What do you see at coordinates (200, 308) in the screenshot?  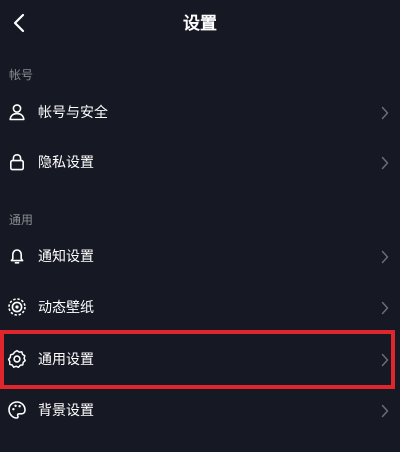 I see `settings-item-live-wallpaper: 动态壁纸` at bounding box center [200, 308].